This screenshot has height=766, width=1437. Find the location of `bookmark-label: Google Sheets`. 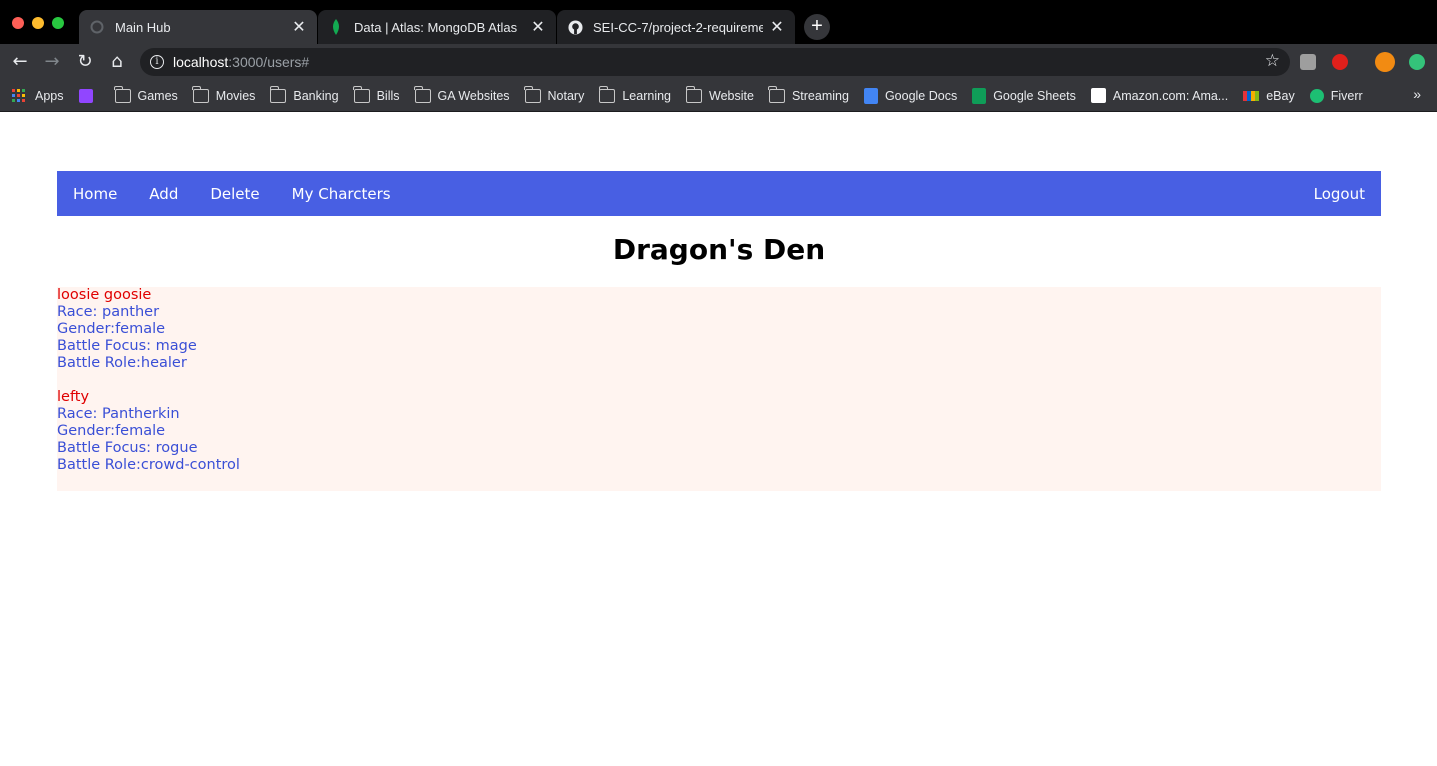

bookmark-label: Google Sheets is located at coordinates (1034, 95).